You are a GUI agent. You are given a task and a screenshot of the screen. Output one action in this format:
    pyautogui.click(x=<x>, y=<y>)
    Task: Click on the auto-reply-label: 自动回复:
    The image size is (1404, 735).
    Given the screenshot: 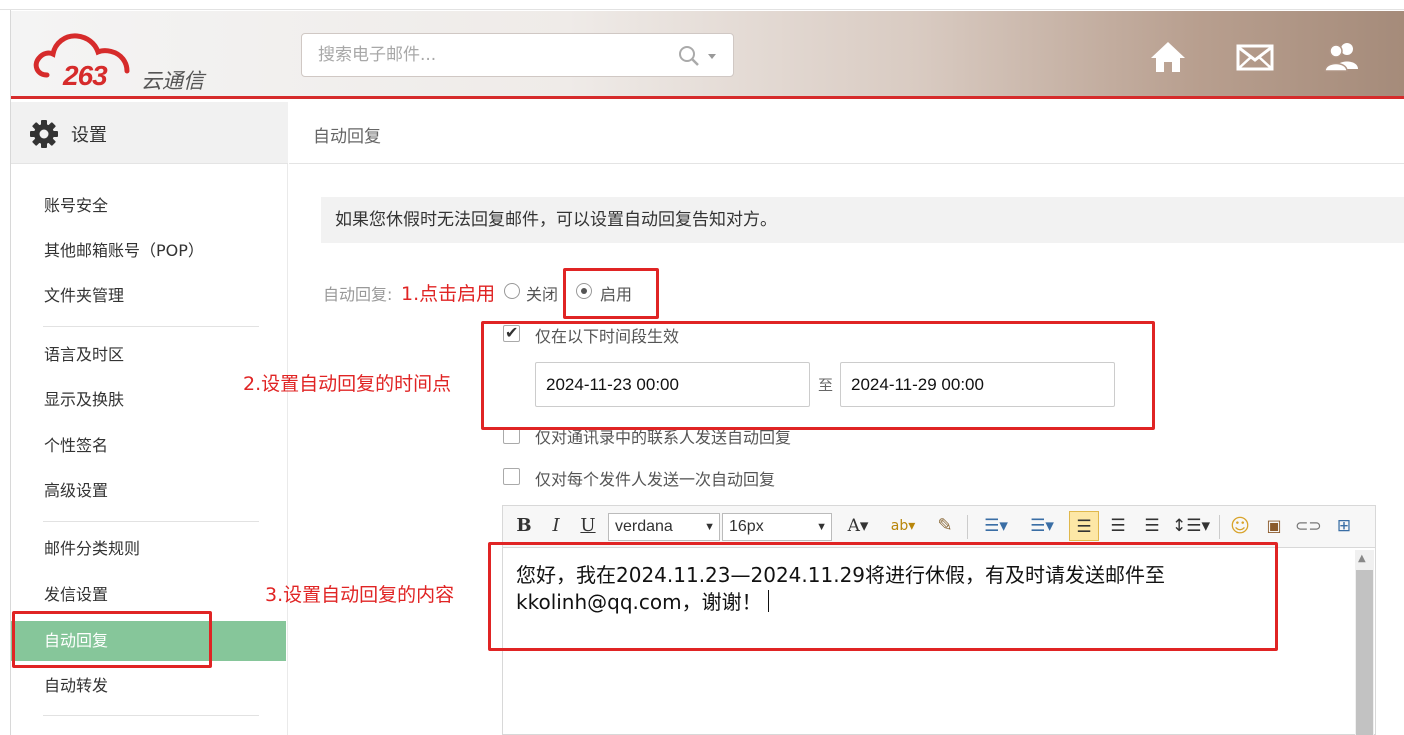 What is the action you would take?
    pyautogui.click(x=358, y=294)
    